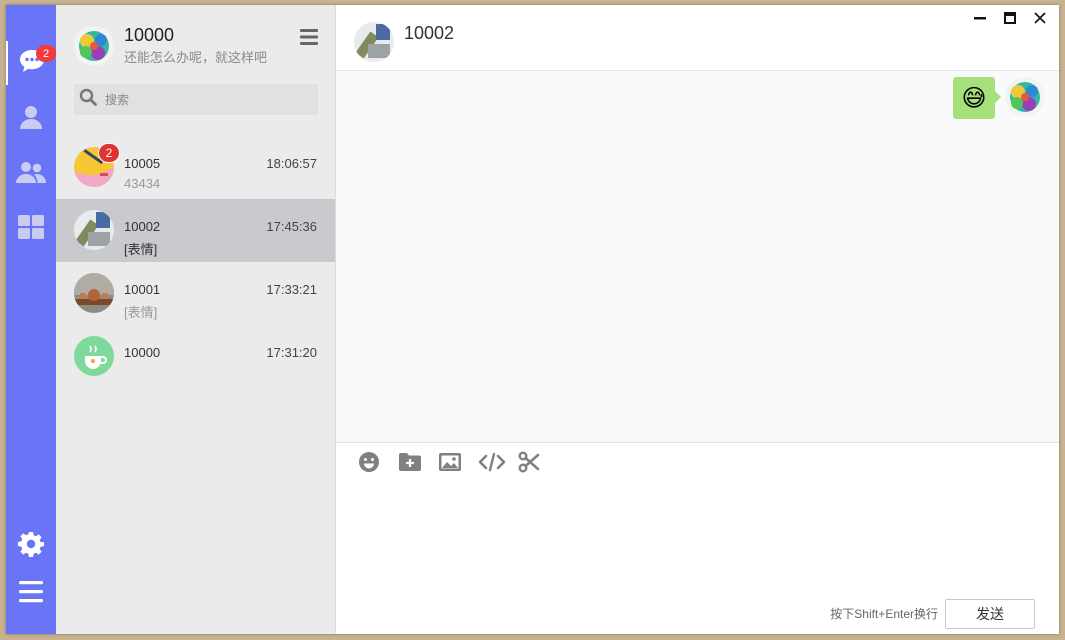  Describe the element at coordinates (142, 183) in the screenshot. I see `conversation-preview: 43434` at that location.